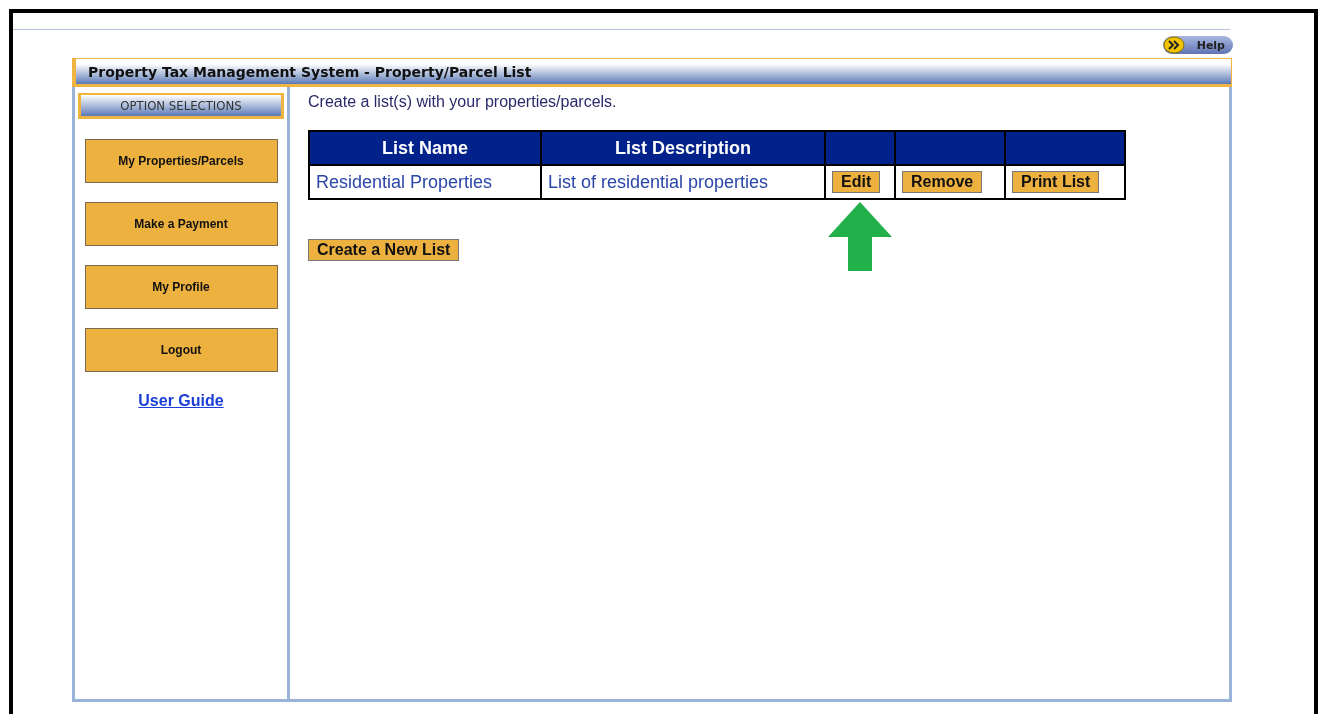 The height and width of the screenshot is (714, 1323). What do you see at coordinates (942, 182) in the screenshot?
I see `row-action-button: Remove` at bounding box center [942, 182].